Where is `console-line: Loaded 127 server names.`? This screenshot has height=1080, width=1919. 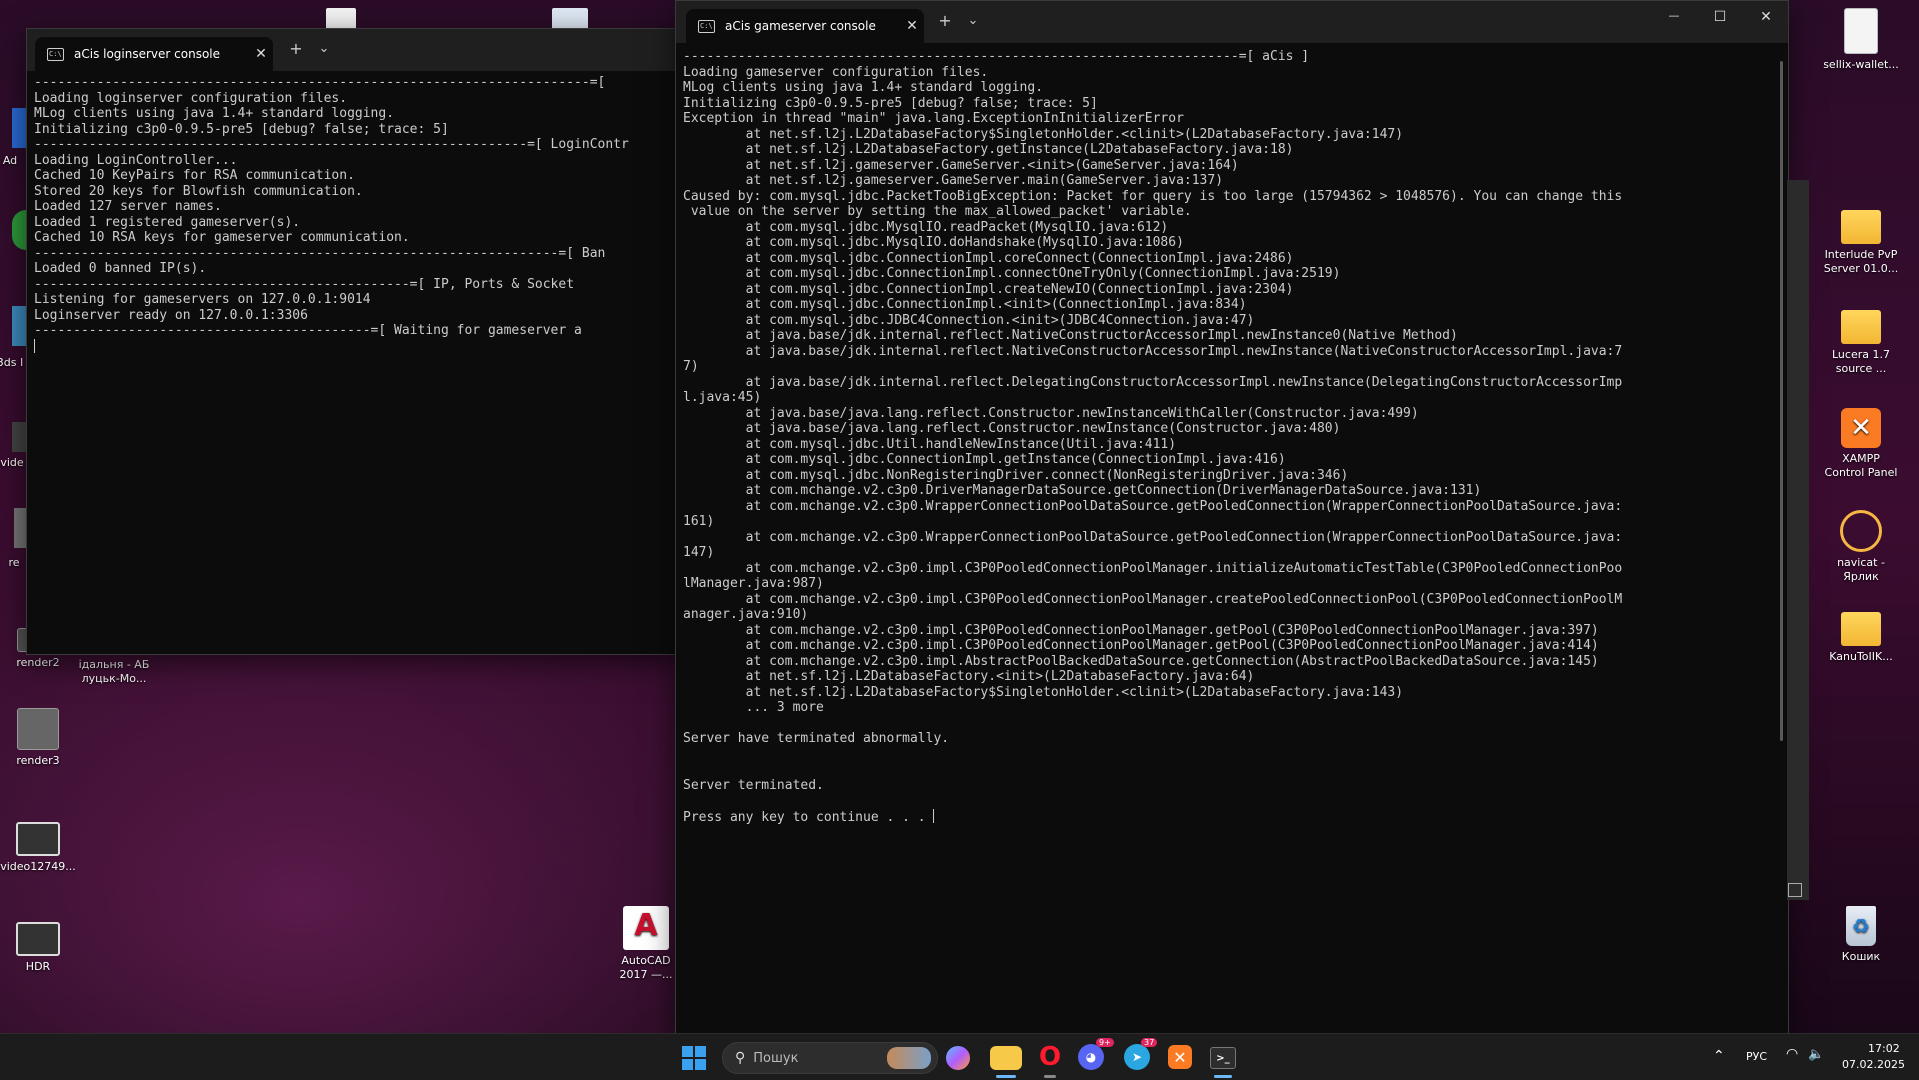
console-line: Loaded 127 server names. is located at coordinates (128, 206).